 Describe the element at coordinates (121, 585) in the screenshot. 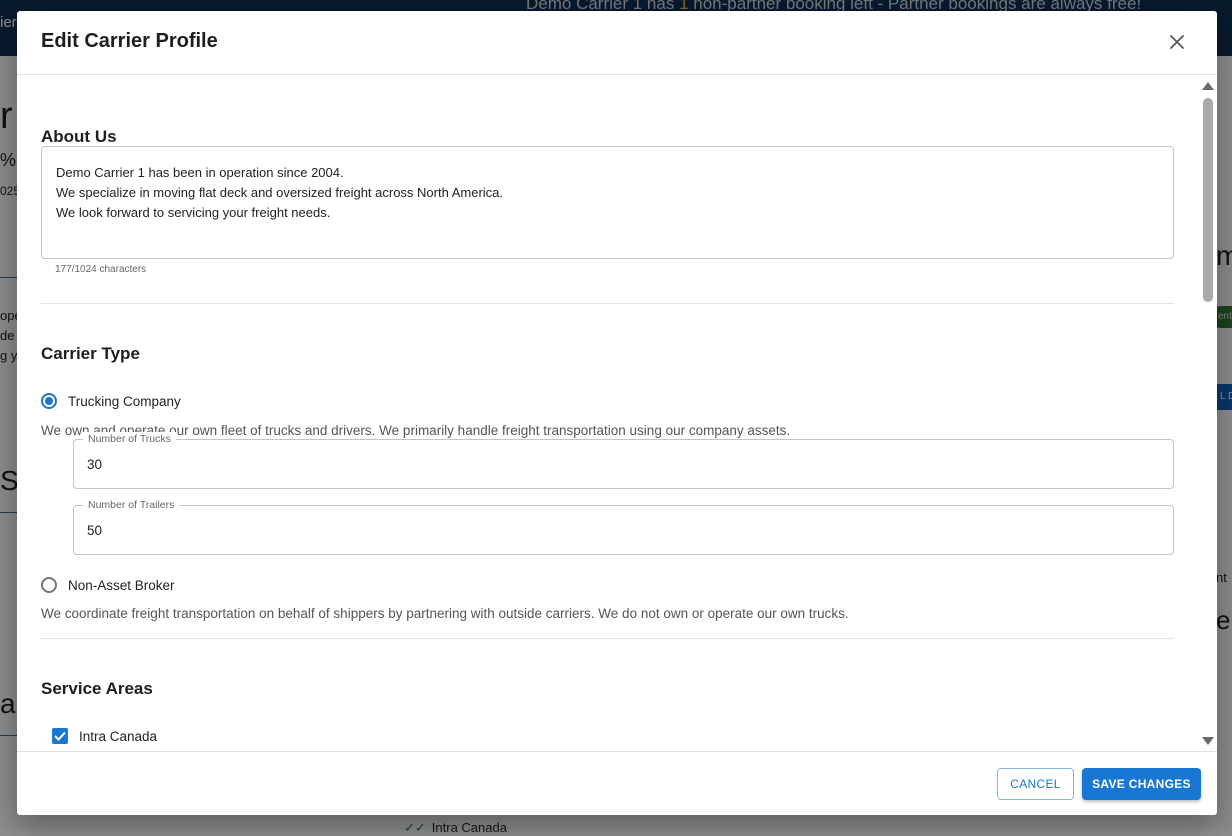

I see `radio-label: Non-Asset Broker` at that location.